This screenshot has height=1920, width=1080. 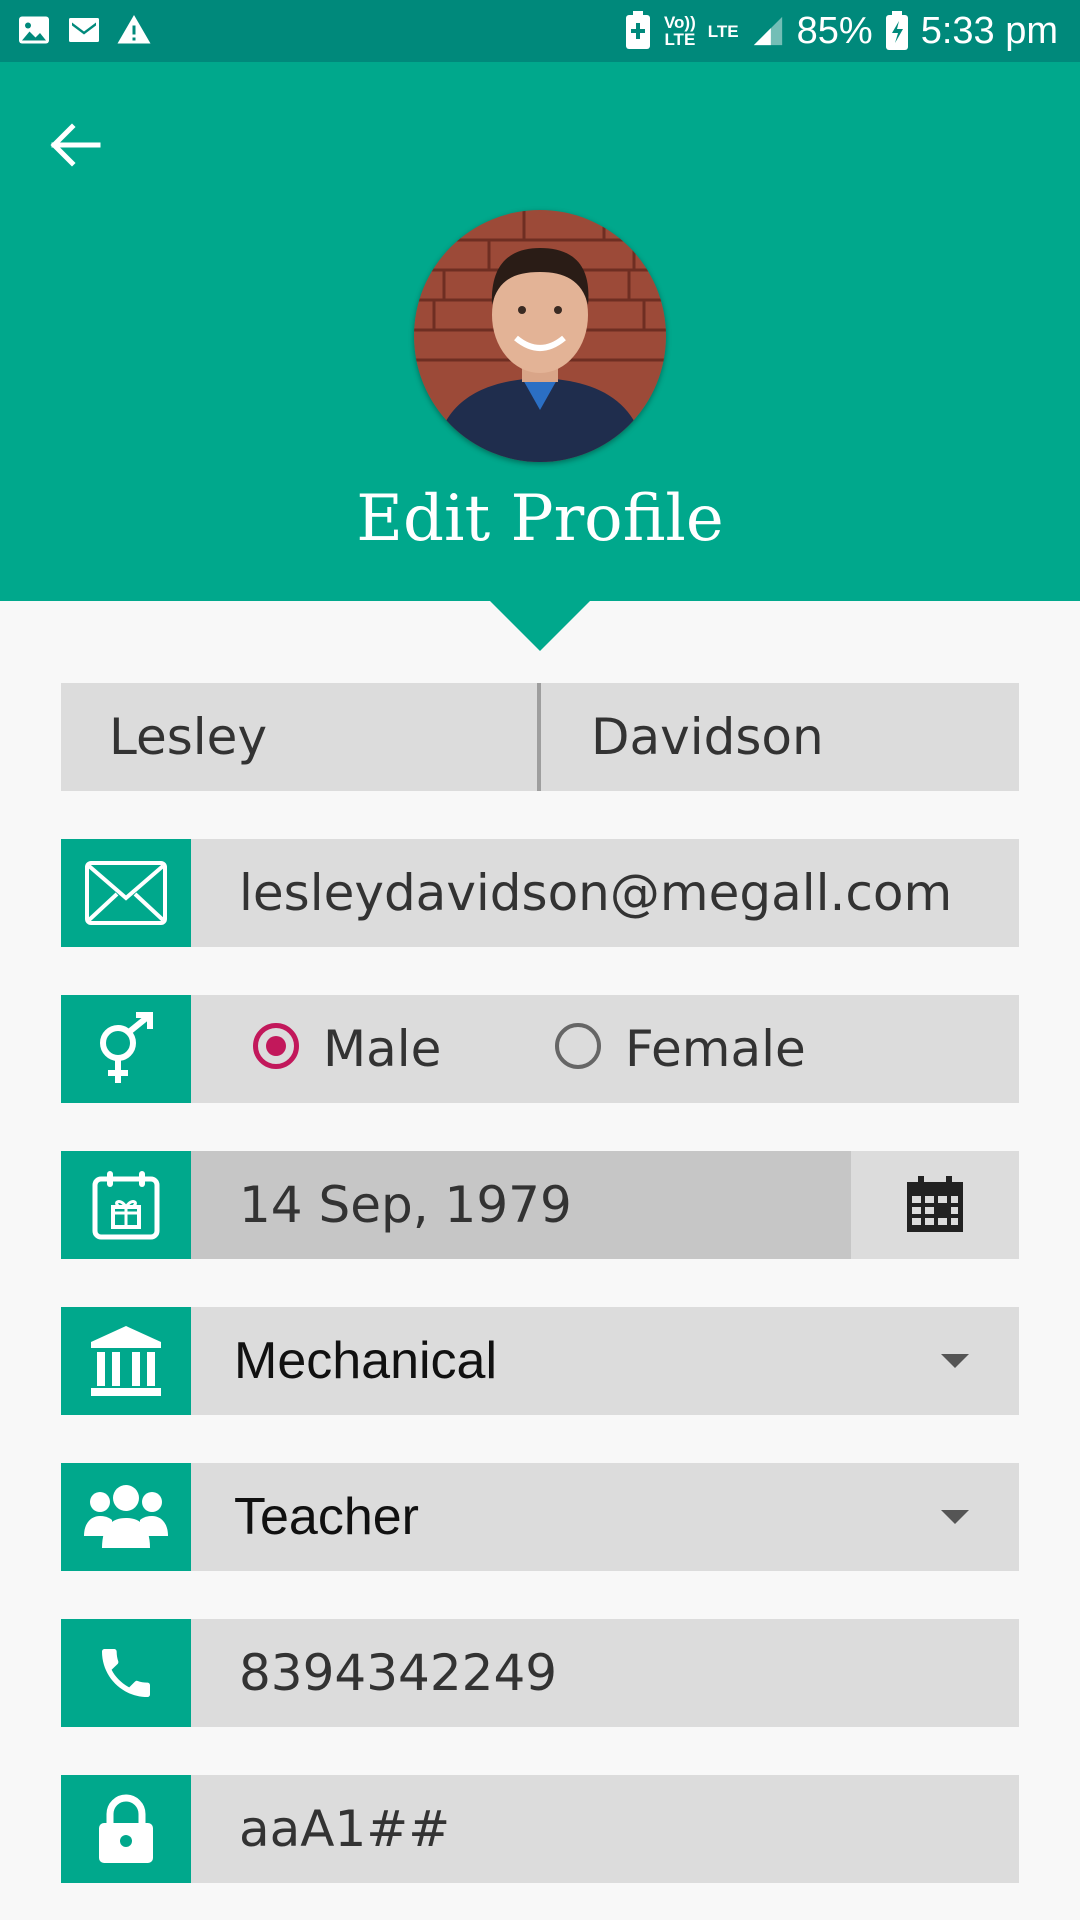 I want to click on role-row: Teacher, so click(x=540, y=1517).